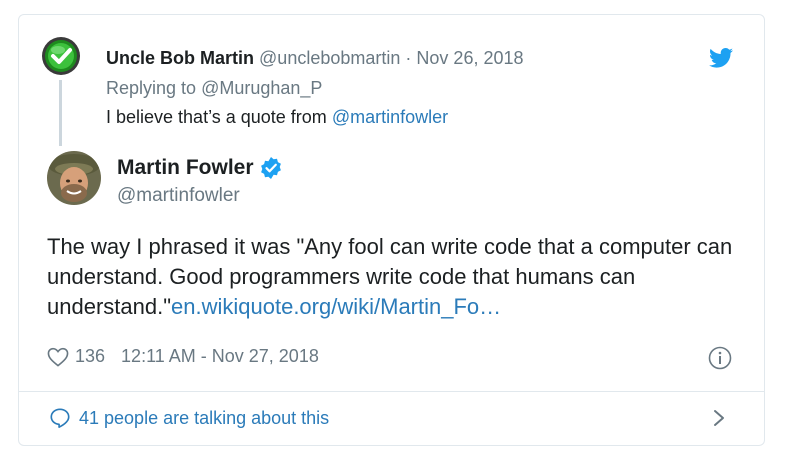 The image size is (789, 464). Describe the element at coordinates (720, 358) in the screenshot. I see `info-icon` at that location.